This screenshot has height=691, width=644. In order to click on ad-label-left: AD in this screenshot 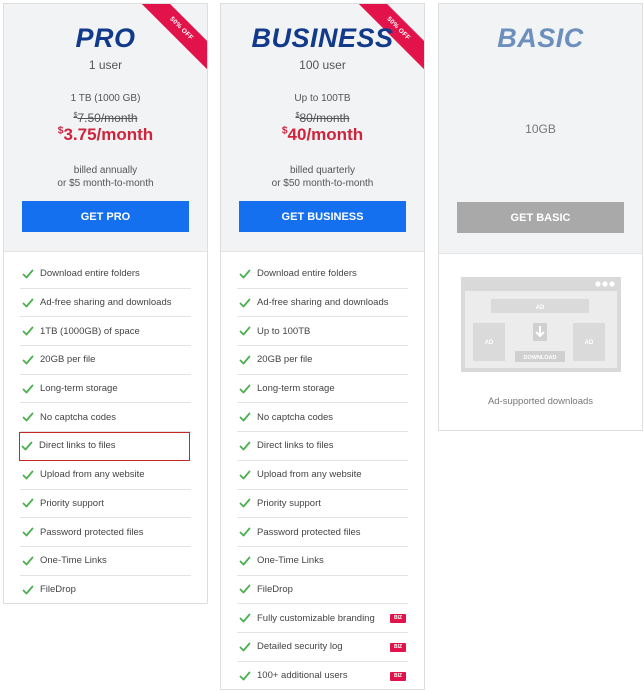, I will do `click(489, 343)`.